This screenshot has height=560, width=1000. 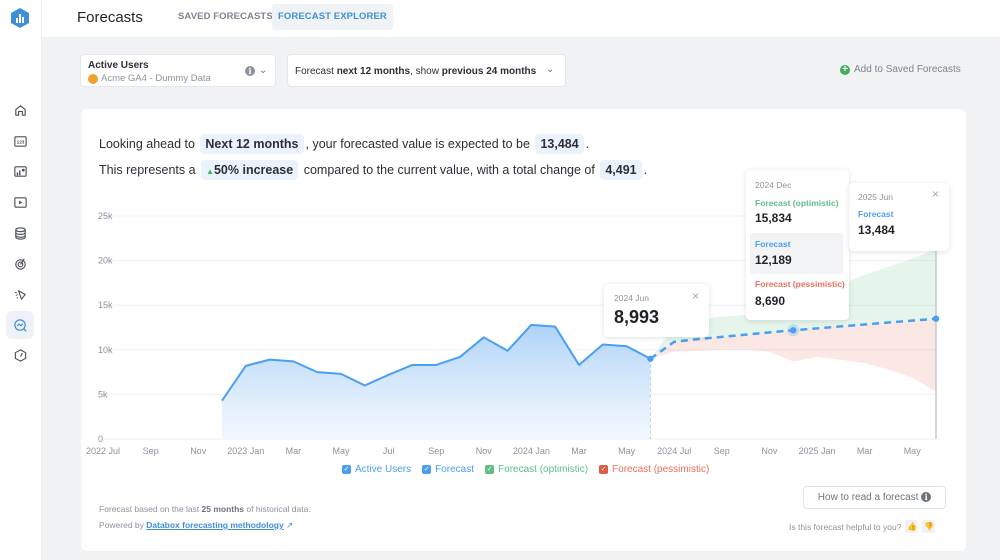 What do you see at coordinates (316, 71) in the screenshot?
I see `range-prefix: Forecast` at bounding box center [316, 71].